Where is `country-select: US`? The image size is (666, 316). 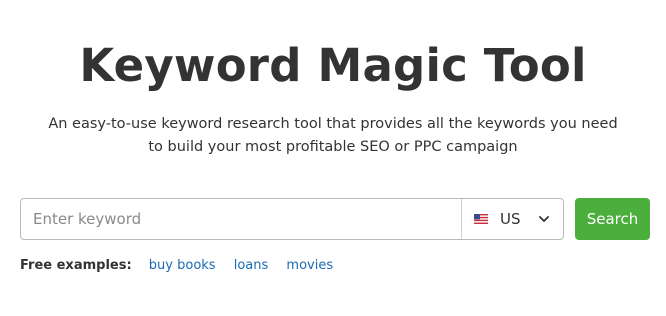
country-select: US is located at coordinates (512, 219).